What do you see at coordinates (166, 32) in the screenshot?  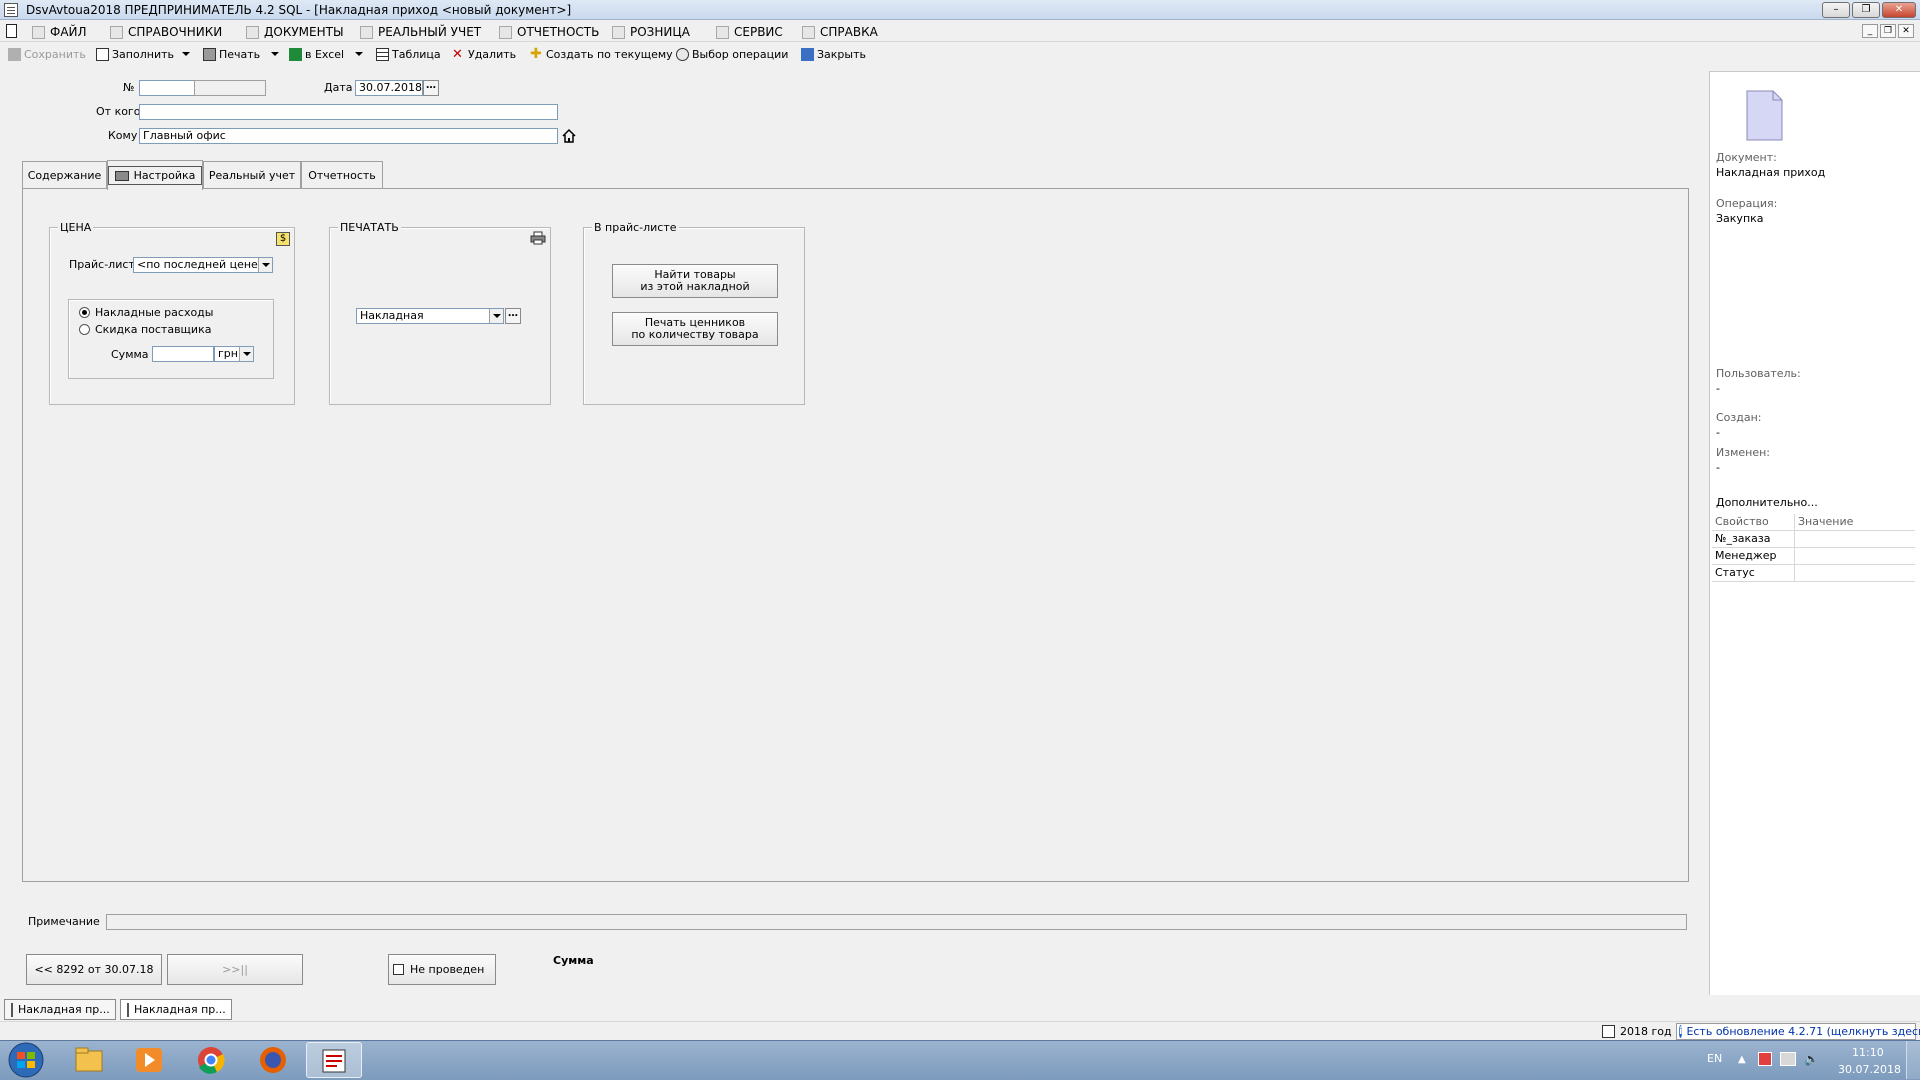 I see `menu-references: СПРАВОЧНИКИ` at bounding box center [166, 32].